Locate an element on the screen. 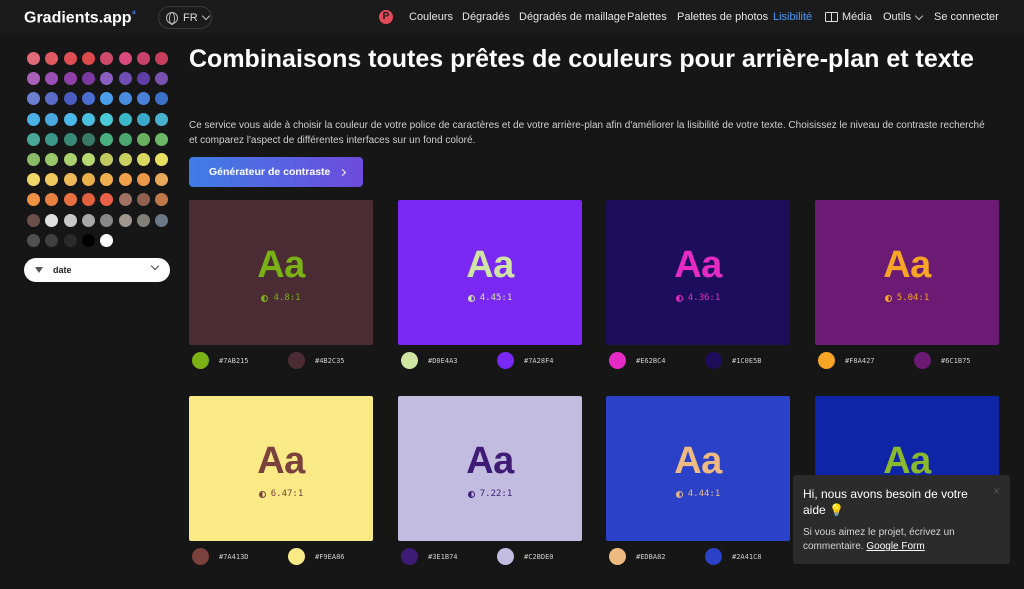 The width and height of the screenshot is (1024, 589). logo: Gradients.app⁴ is located at coordinates (80, 17).